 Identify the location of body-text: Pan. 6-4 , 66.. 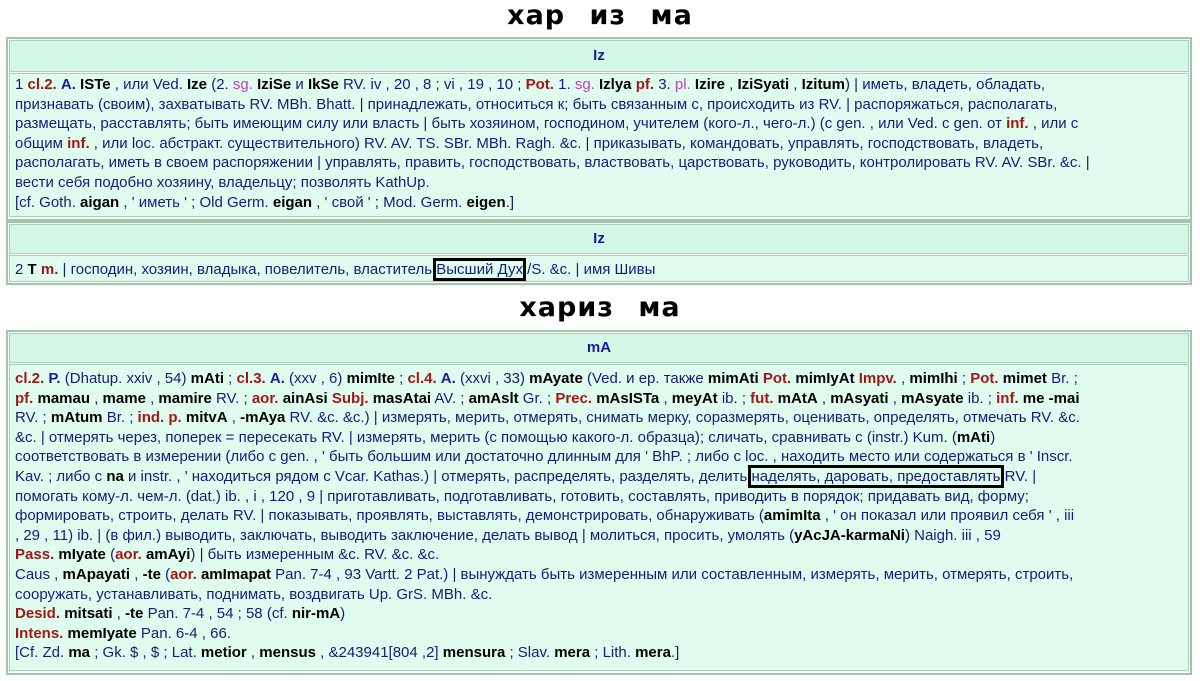
(183, 633).